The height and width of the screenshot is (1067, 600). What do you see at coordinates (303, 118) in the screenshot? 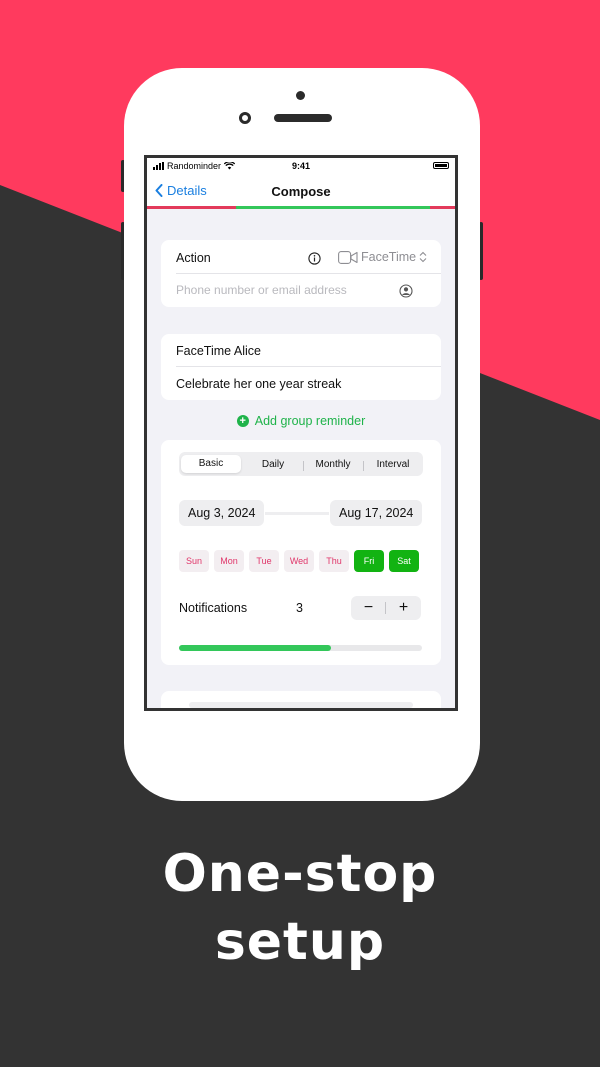
I see `speaker-grille` at bounding box center [303, 118].